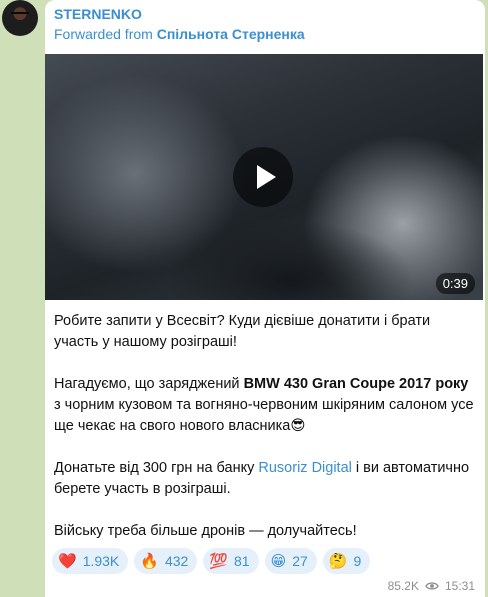  Describe the element at coordinates (300, 561) in the screenshot. I see `reaction-count: 27` at that location.